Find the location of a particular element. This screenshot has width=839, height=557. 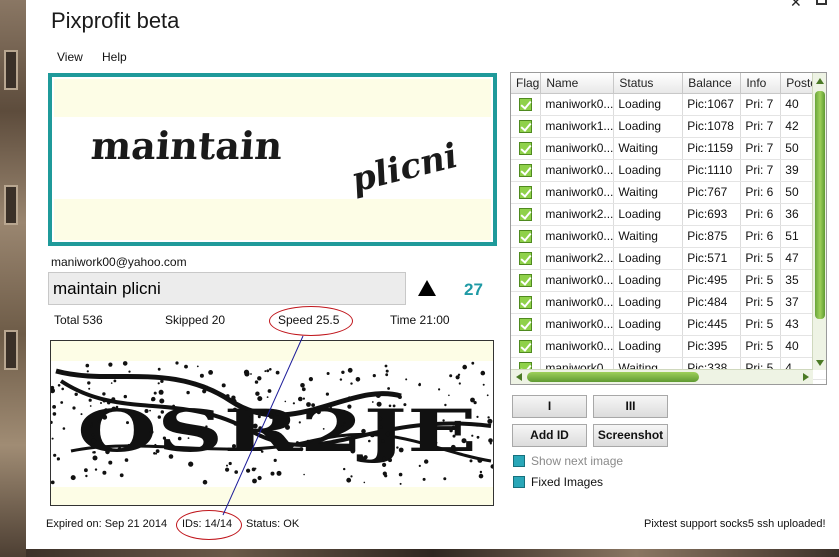

screenshot-button: Screenshot is located at coordinates (630, 435).